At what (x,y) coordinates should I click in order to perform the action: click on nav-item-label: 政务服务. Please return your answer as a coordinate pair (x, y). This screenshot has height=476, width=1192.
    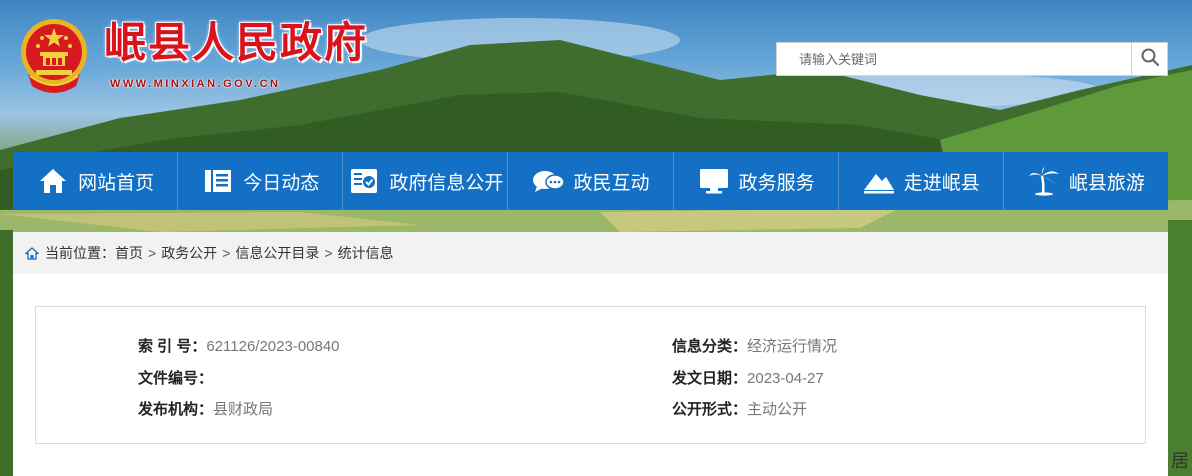
    Looking at the image, I should click on (776, 182).